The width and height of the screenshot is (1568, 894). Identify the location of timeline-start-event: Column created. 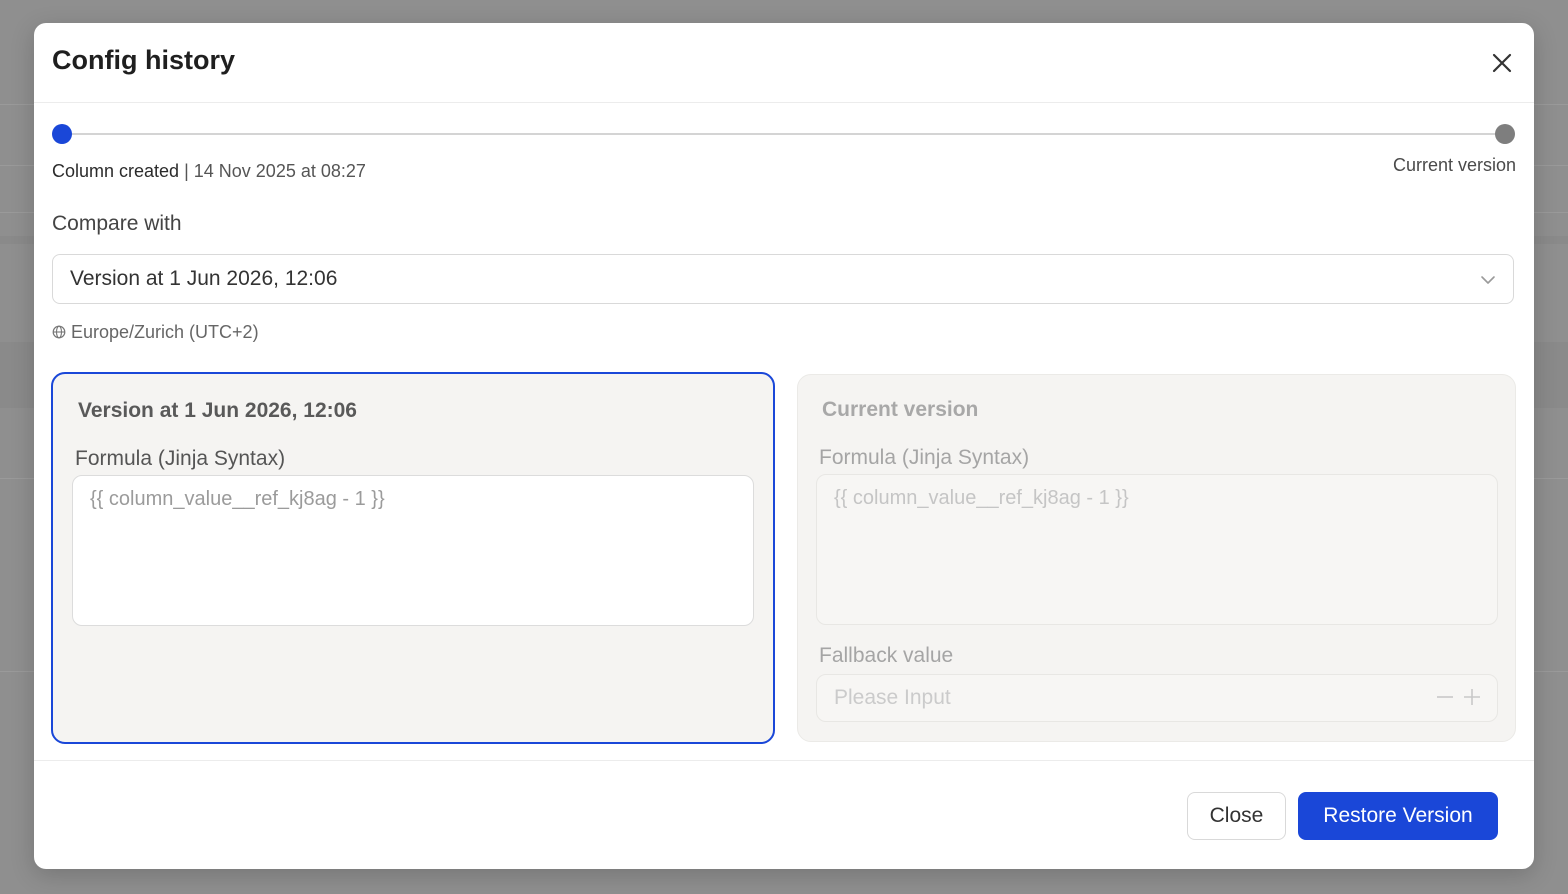
(116, 171).